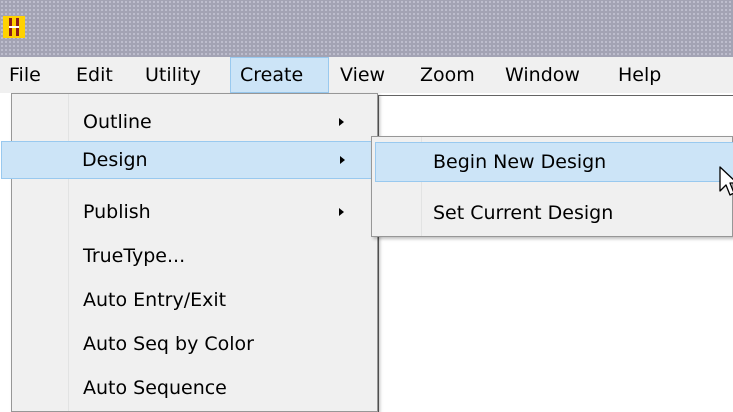 The image size is (733, 412). I want to click on menu-item-label: Design, so click(115, 160).